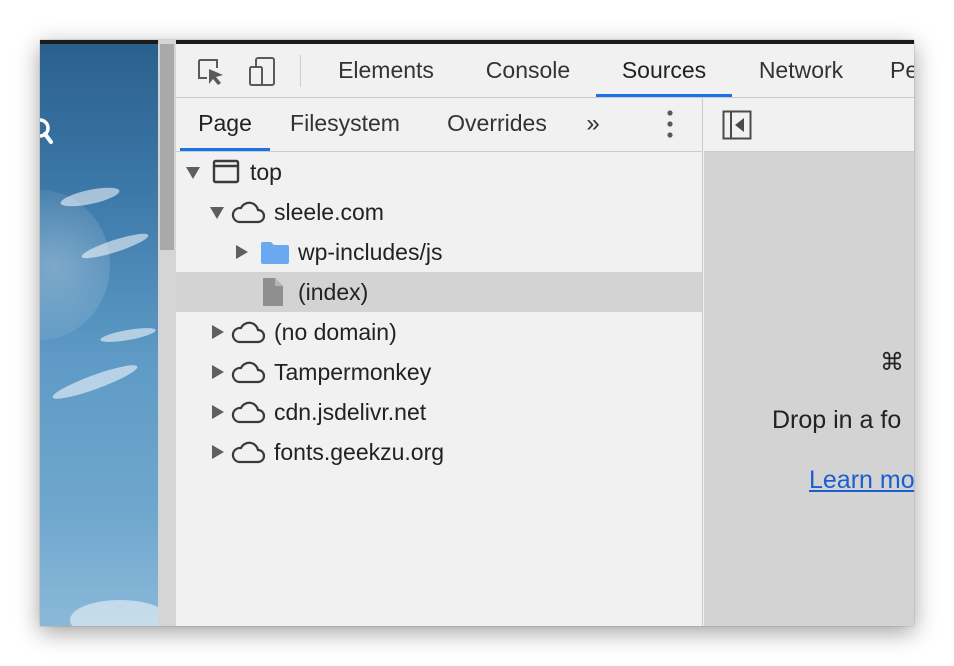  Describe the element at coordinates (370, 252) in the screenshot. I see `tree-item-label: wp-includes/js` at that location.